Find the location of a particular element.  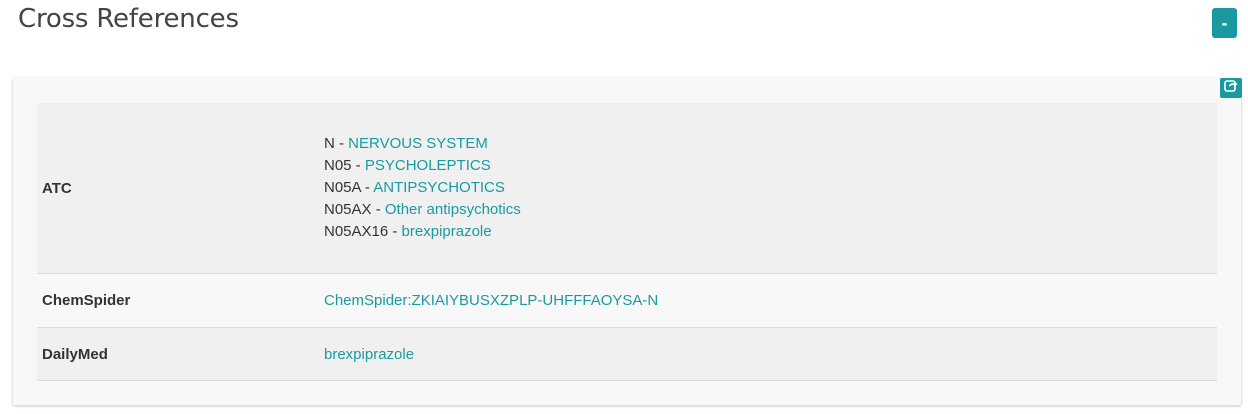

atc-link-other-antipsychotics: Other antipsychotics is located at coordinates (453, 209).